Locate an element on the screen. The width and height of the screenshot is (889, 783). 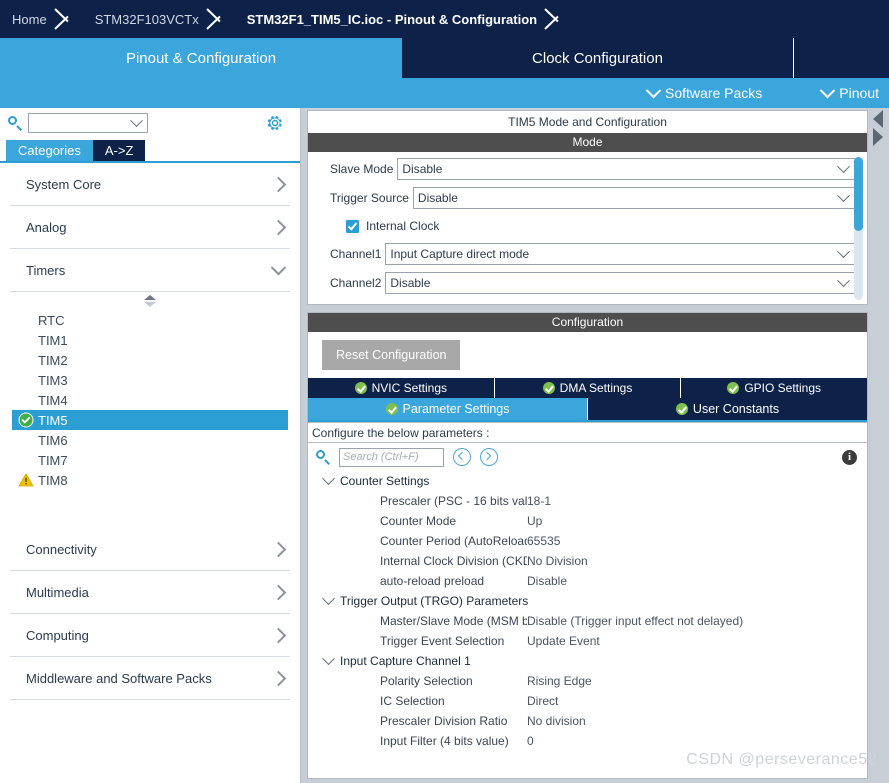
tab-label: Pinout & Configuration is located at coordinates (201, 58).